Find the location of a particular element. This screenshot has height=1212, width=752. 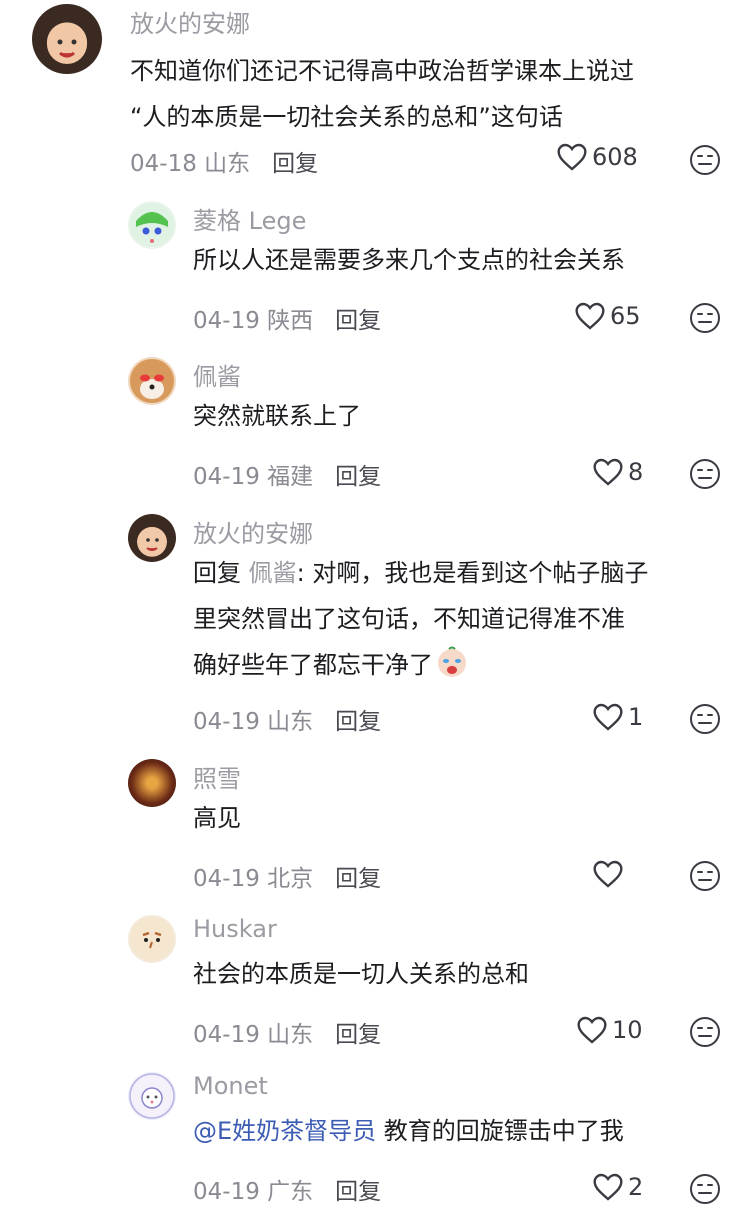

comment-author: 佩酱 is located at coordinates (217, 374).